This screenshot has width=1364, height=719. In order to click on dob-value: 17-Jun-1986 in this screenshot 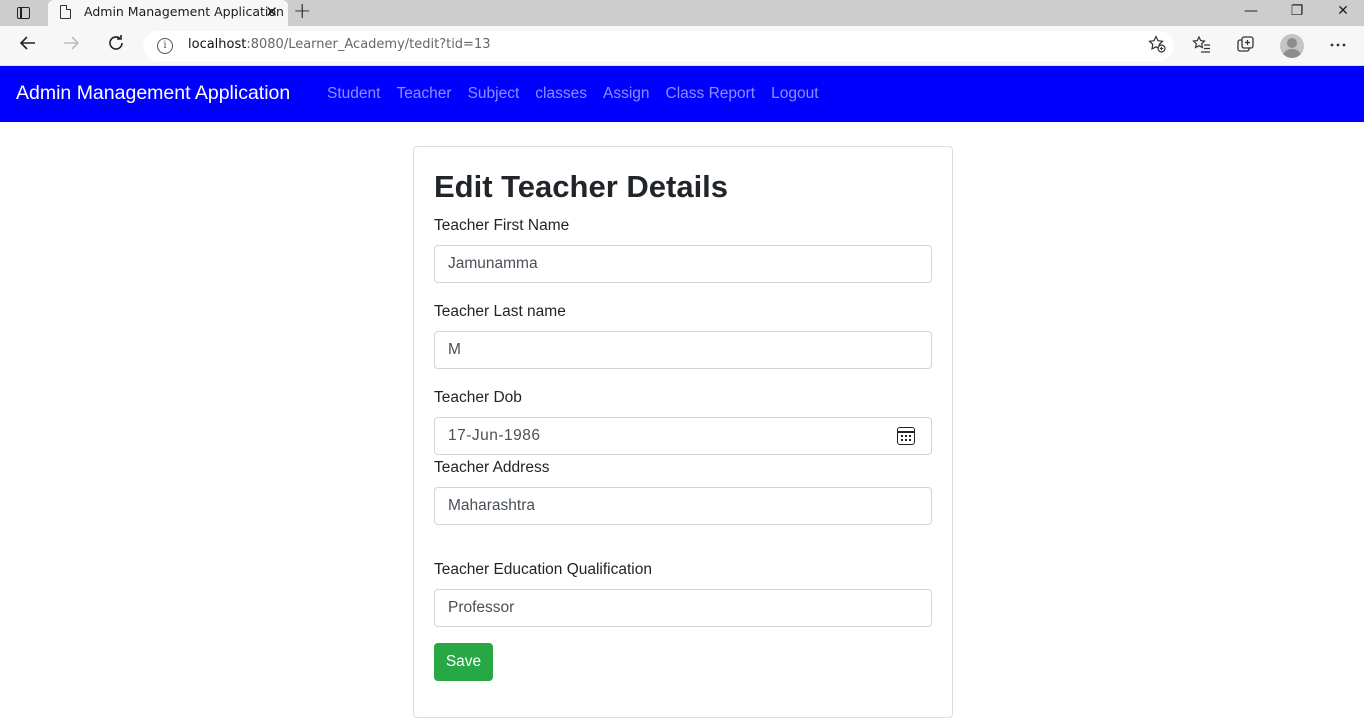, I will do `click(494, 435)`.